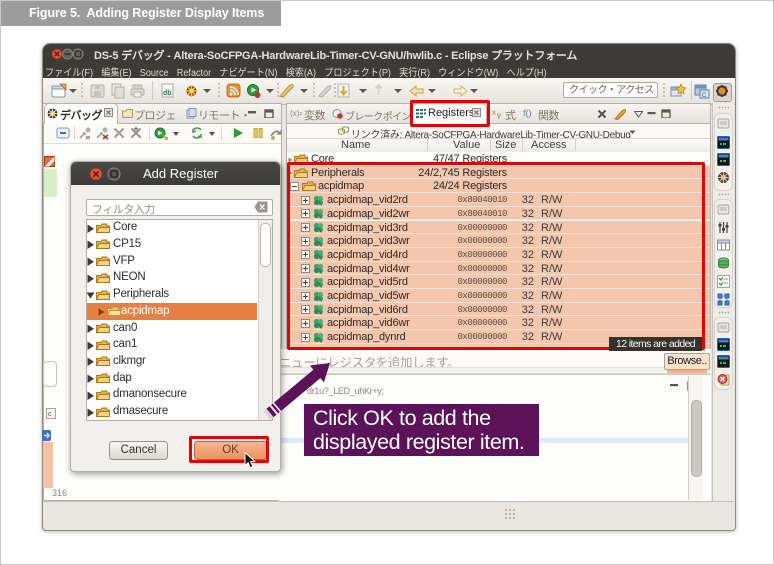 The height and width of the screenshot is (565, 774). I want to click on svg-text: x, so click(494, 112).